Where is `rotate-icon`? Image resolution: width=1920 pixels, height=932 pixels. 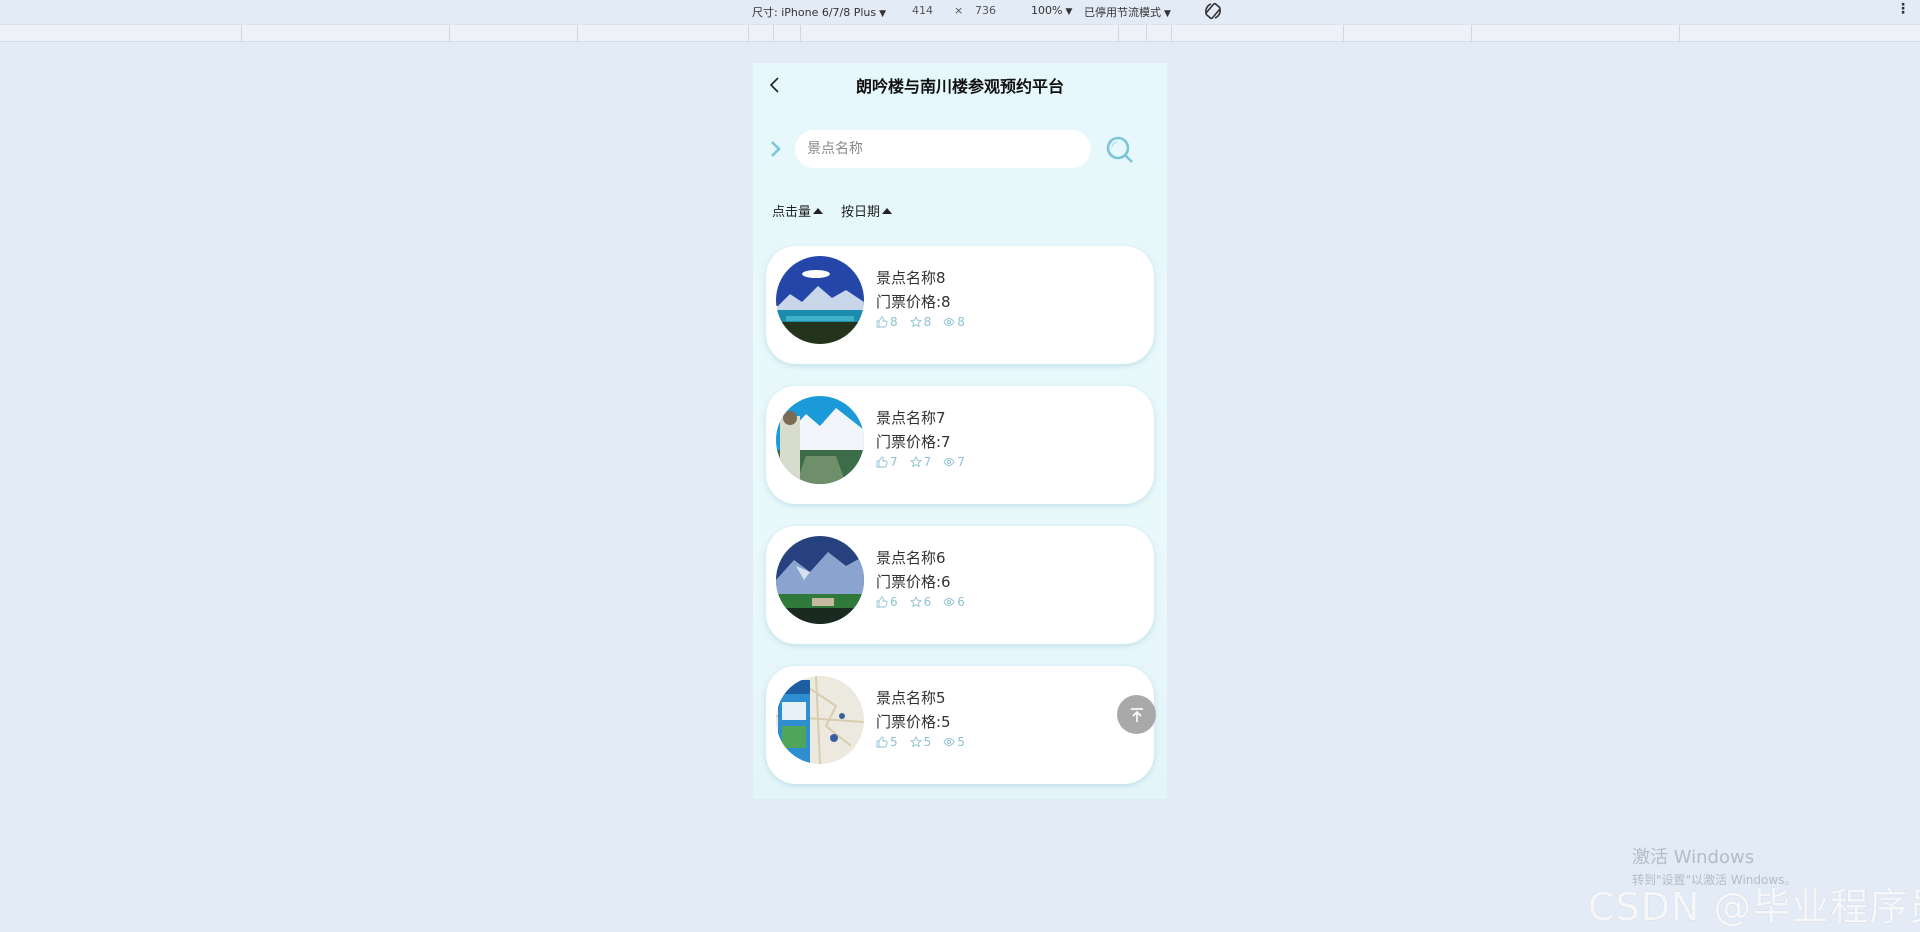
rotate-icon is located at coordinates (1213, 12).